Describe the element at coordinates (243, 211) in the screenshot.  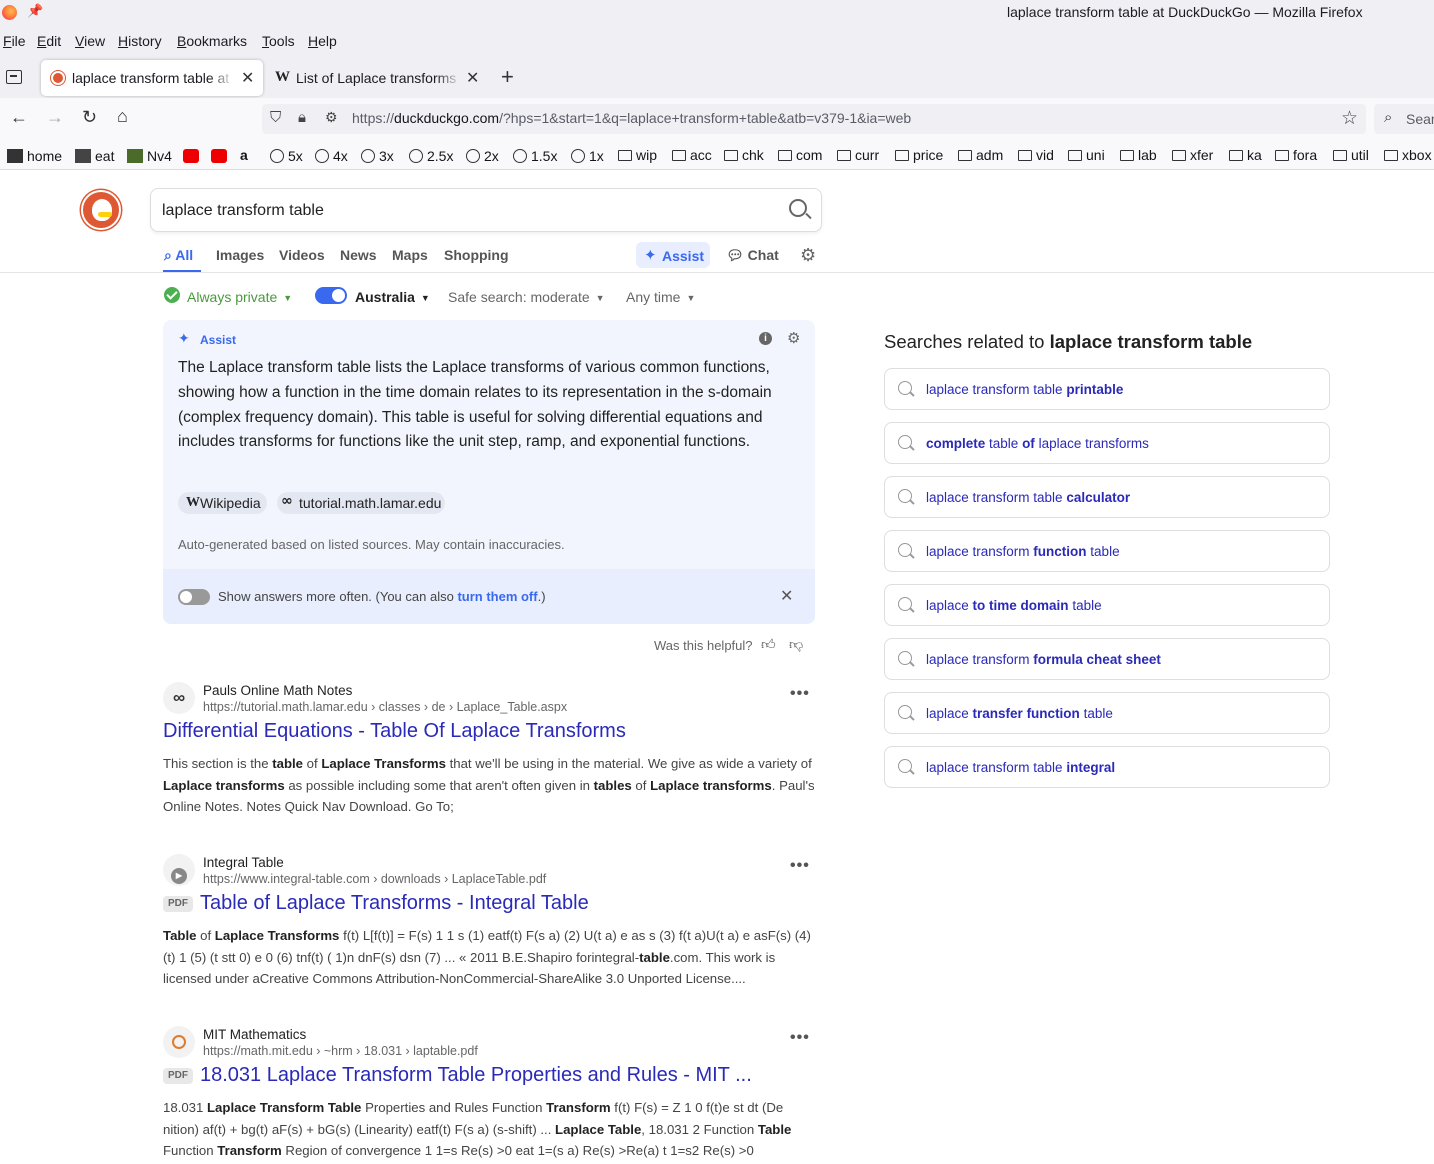
I see `search-query: laplace transform table` at that location.